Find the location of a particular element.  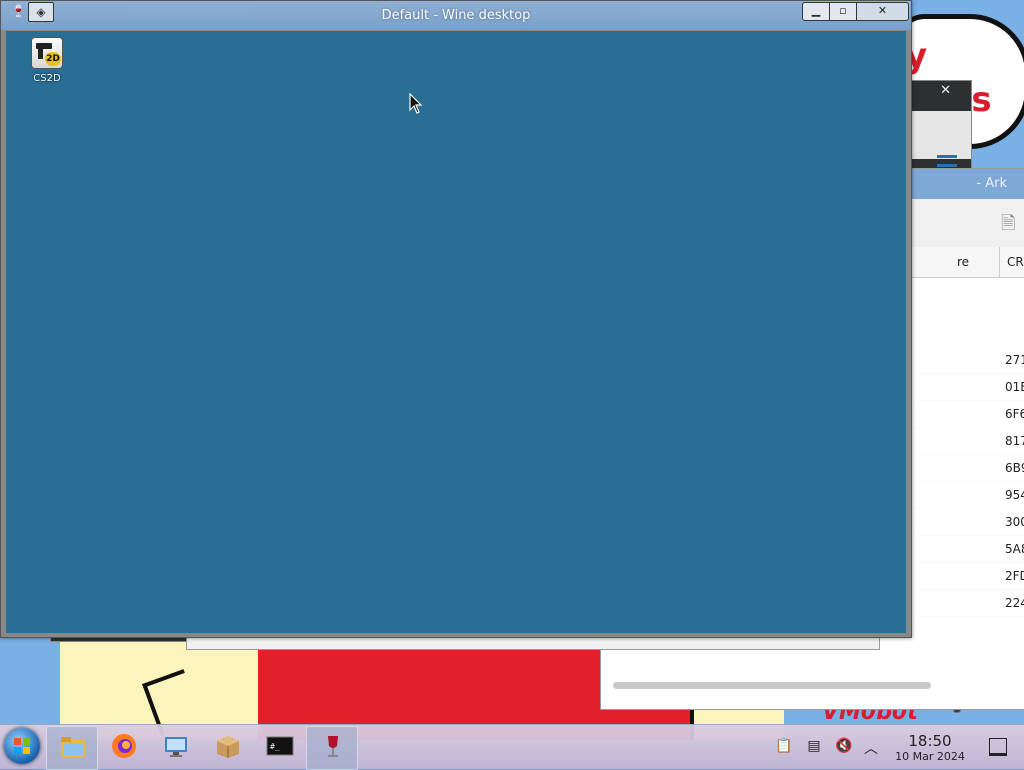

horizontal-scrollbar is located at coordinates (772, 685).